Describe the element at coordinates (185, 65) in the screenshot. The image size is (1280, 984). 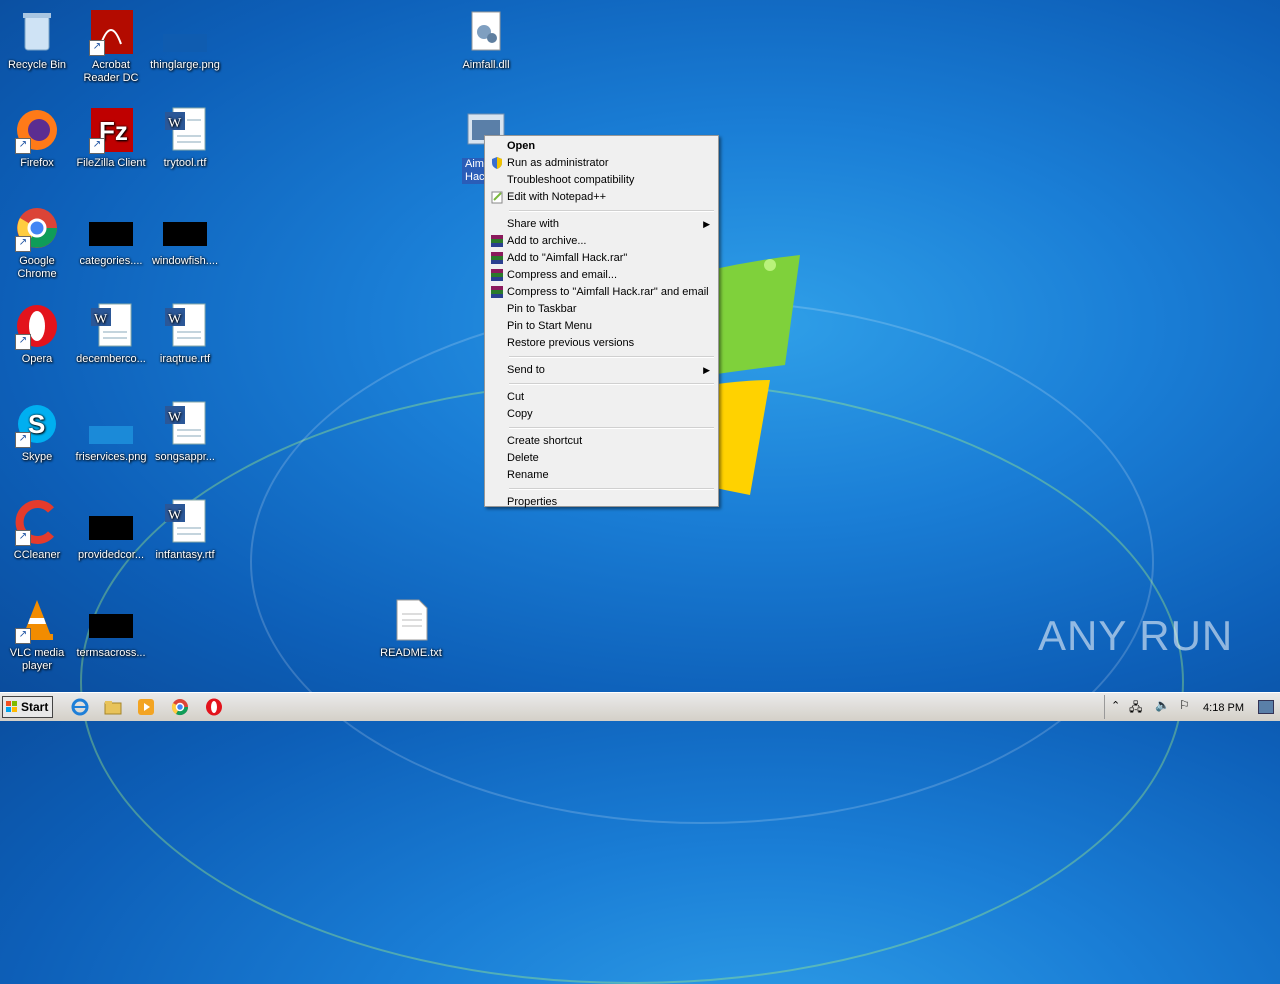
I see `desktop-icon-label: thinglarge.png` at that location.